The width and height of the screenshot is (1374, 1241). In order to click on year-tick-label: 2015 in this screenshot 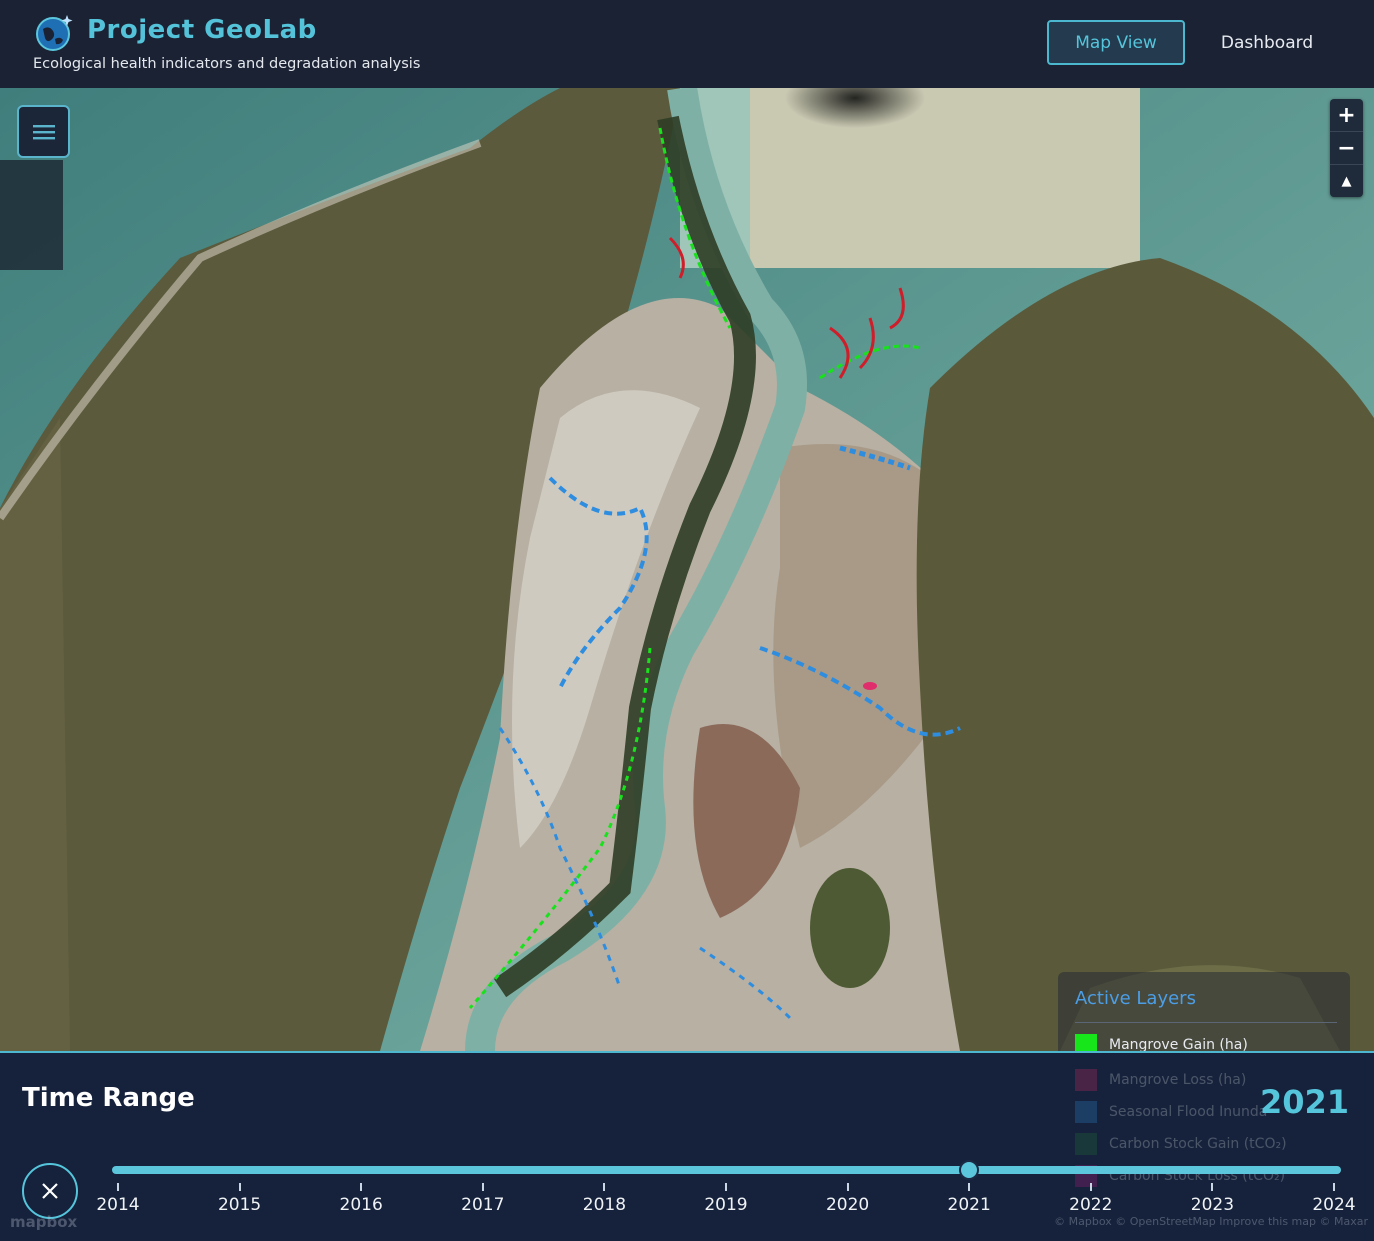, I will do `click(240, 1205)`.